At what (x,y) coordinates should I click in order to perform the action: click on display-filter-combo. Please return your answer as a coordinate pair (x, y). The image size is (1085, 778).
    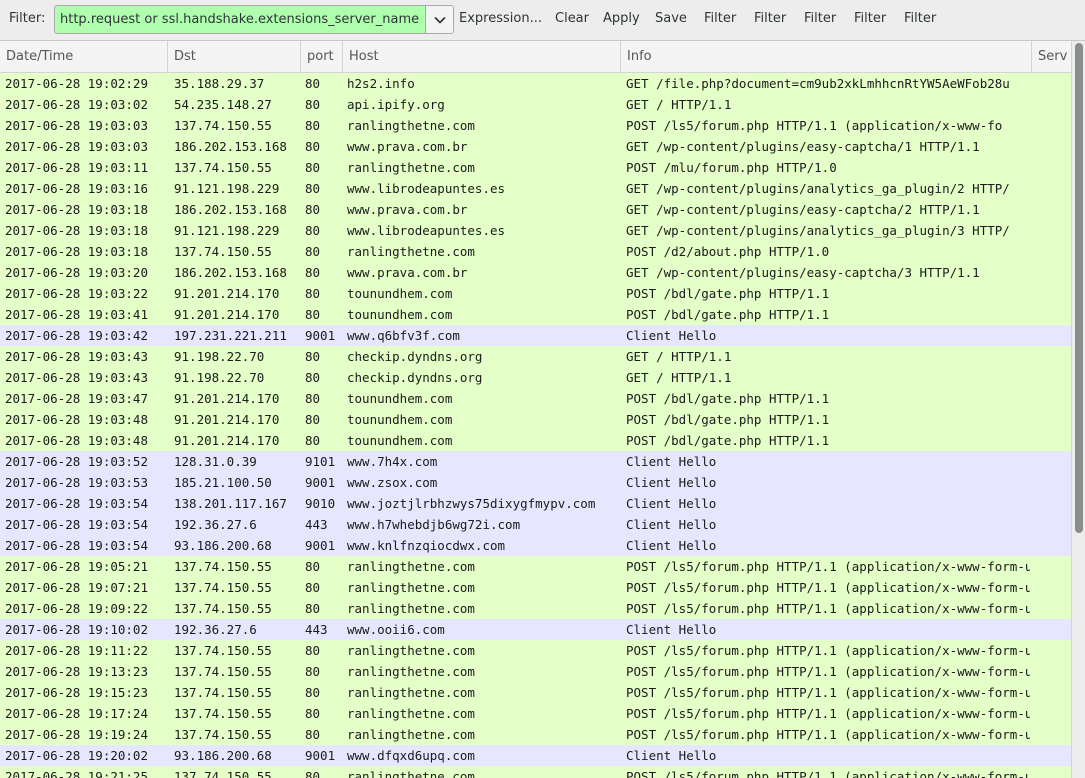
    Looking at the image, I should click on (254, 19).